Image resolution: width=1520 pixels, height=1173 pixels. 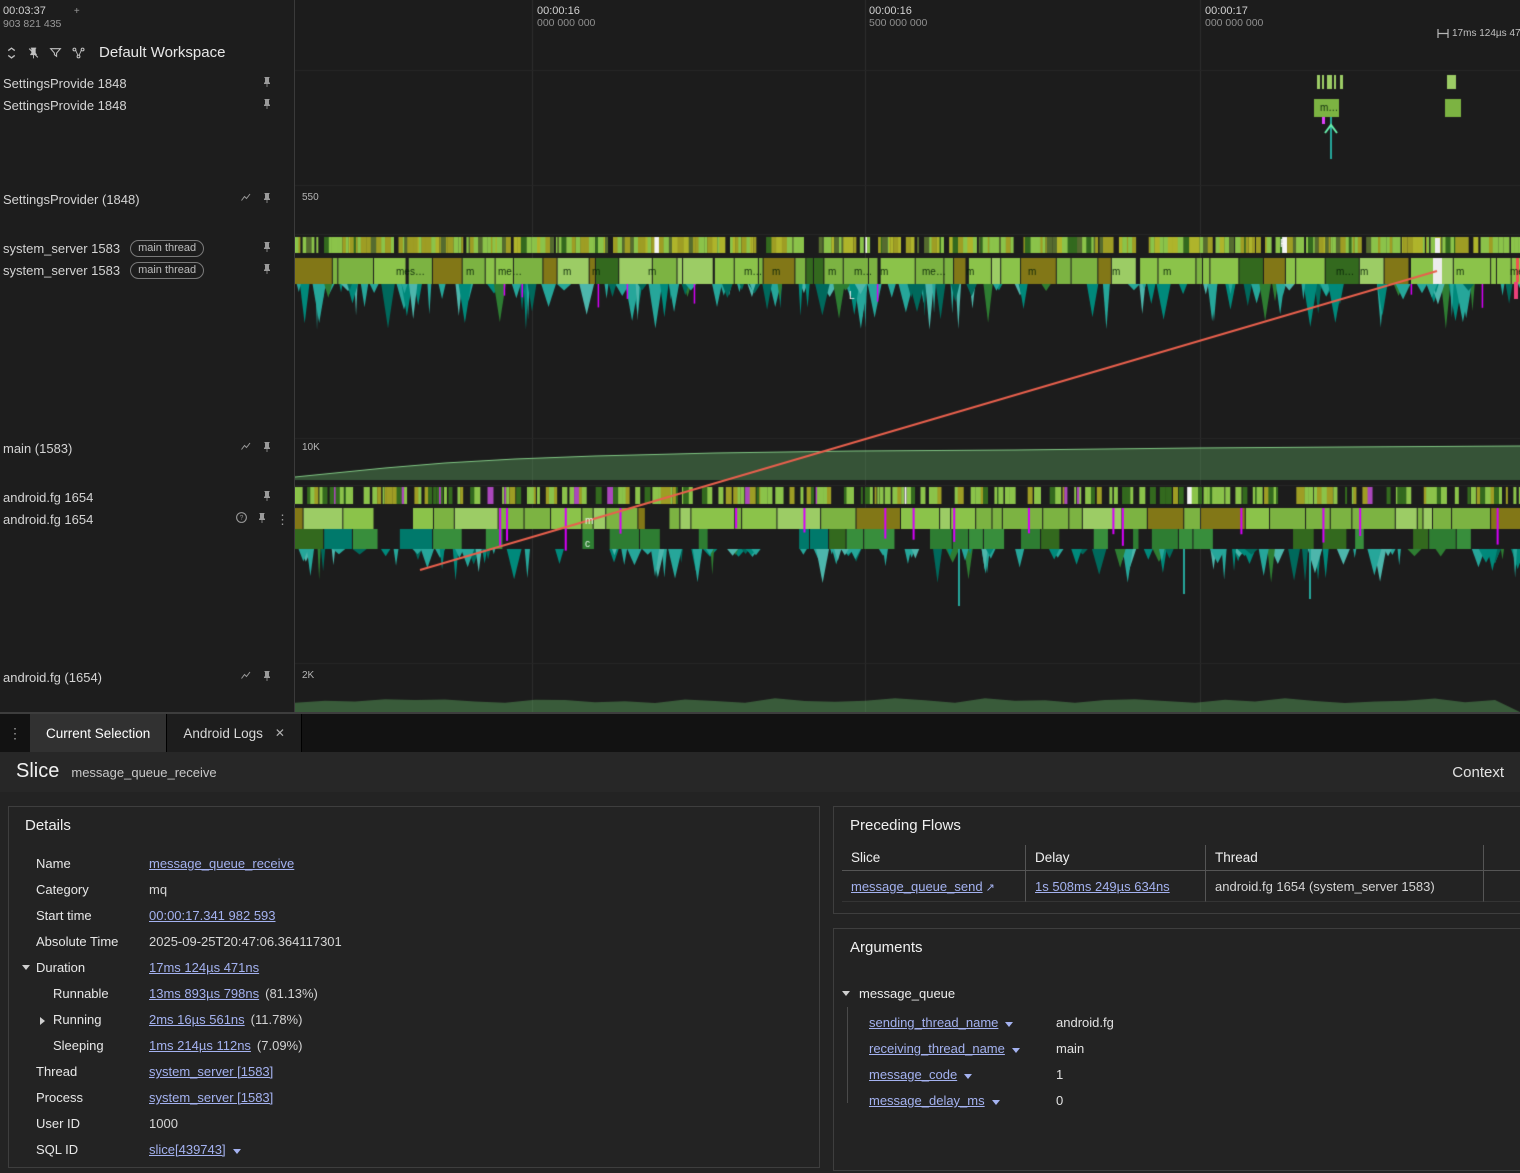 I want to click on ruler-ns: 903 821 435, so click(x=32, y=24).